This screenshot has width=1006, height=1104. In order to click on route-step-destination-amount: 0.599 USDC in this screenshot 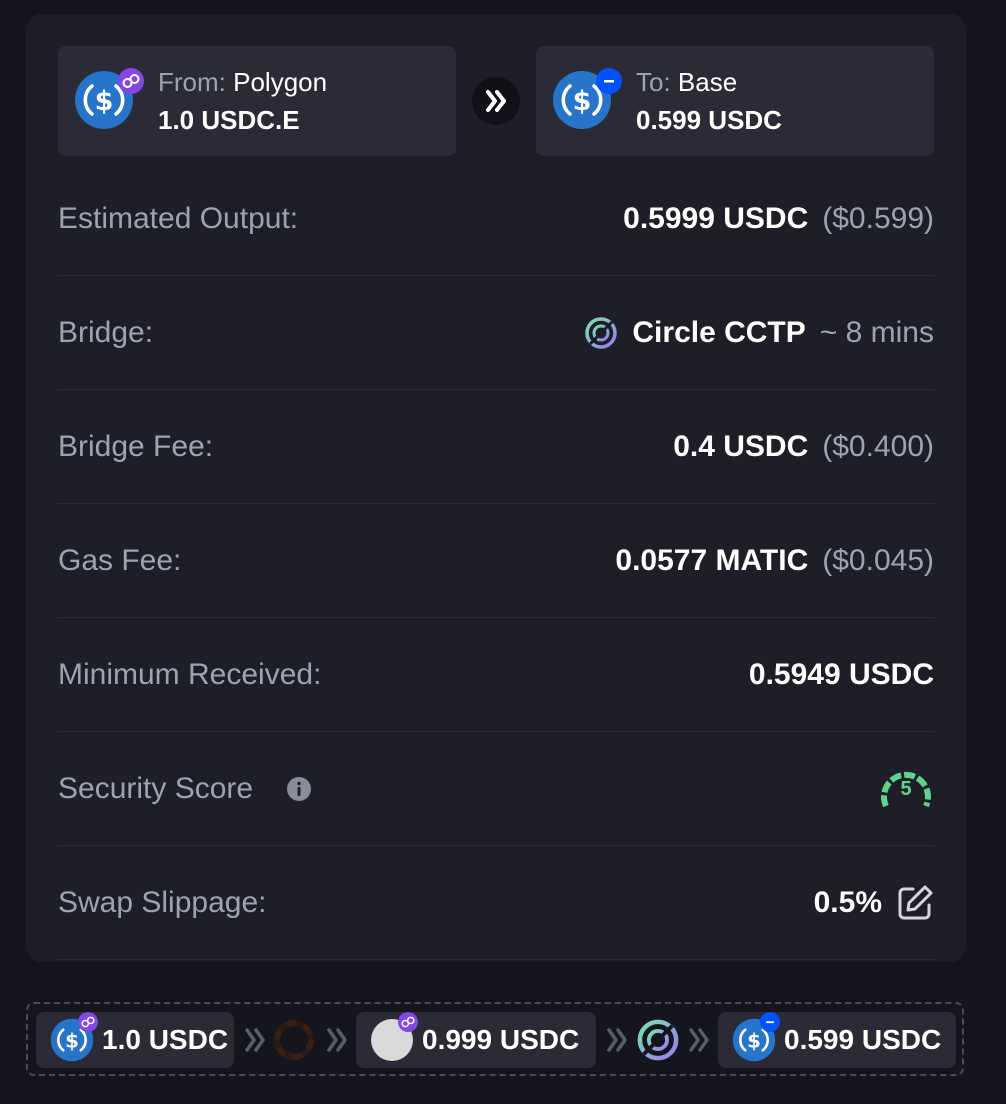, I will do `click(863, 1039)`.